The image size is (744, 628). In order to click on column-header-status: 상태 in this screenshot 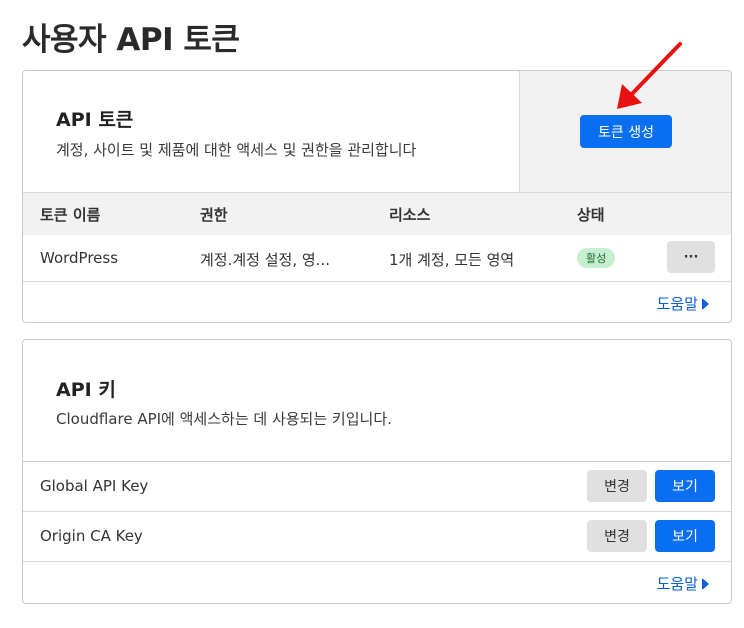, I will do `click(591, 215)`.